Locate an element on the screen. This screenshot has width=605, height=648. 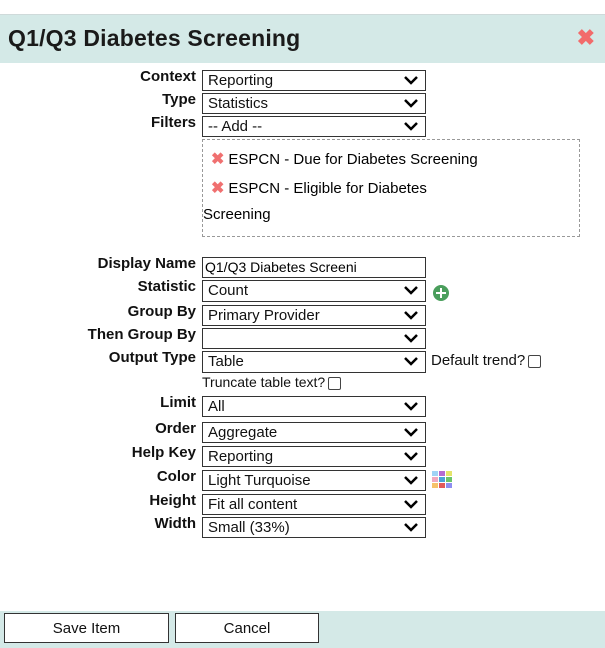
group-by-select: Primary Provider is located at coordinates (314, 315).